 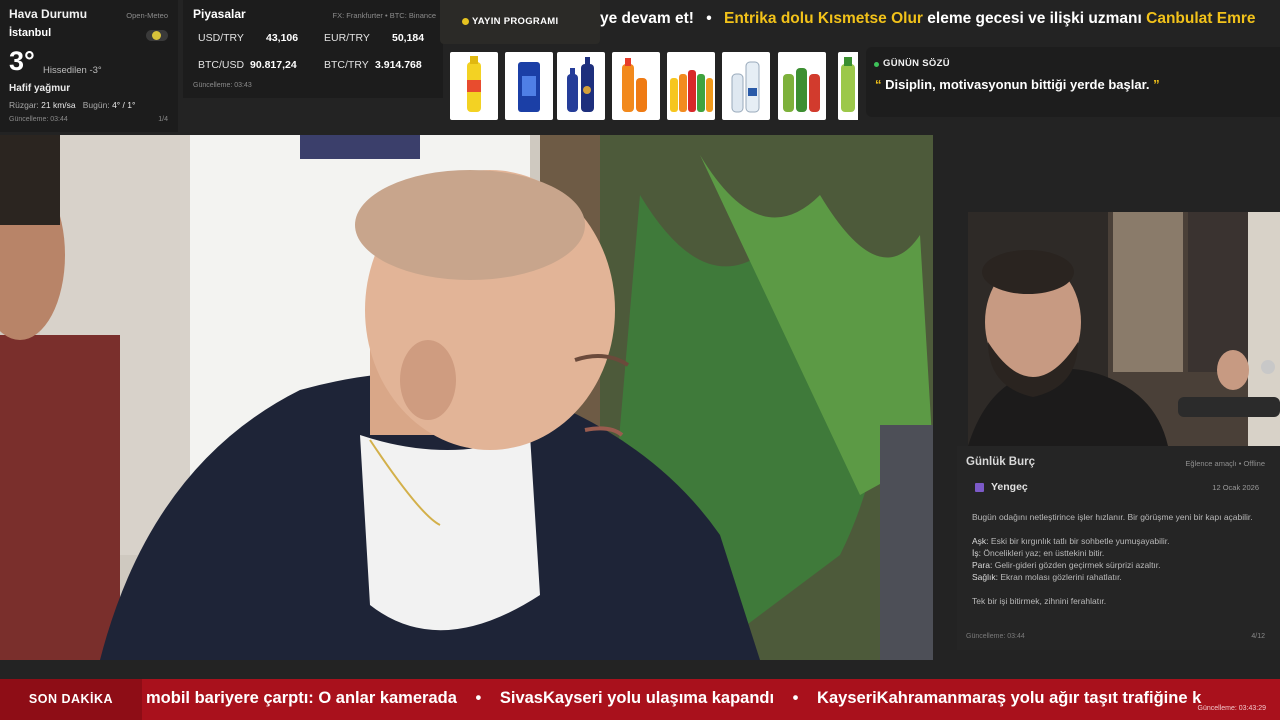 What do you see at coordinates (647, 18) in the screenshot?
I see `ticker-lead: ye devam et!` at bounding box center [647, 18].